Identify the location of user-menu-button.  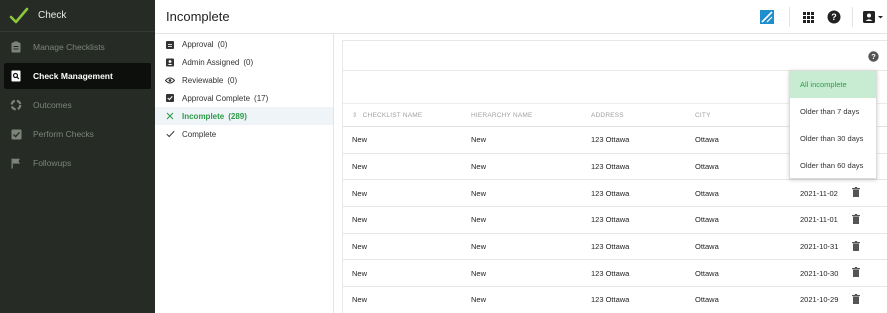
(873, 17).